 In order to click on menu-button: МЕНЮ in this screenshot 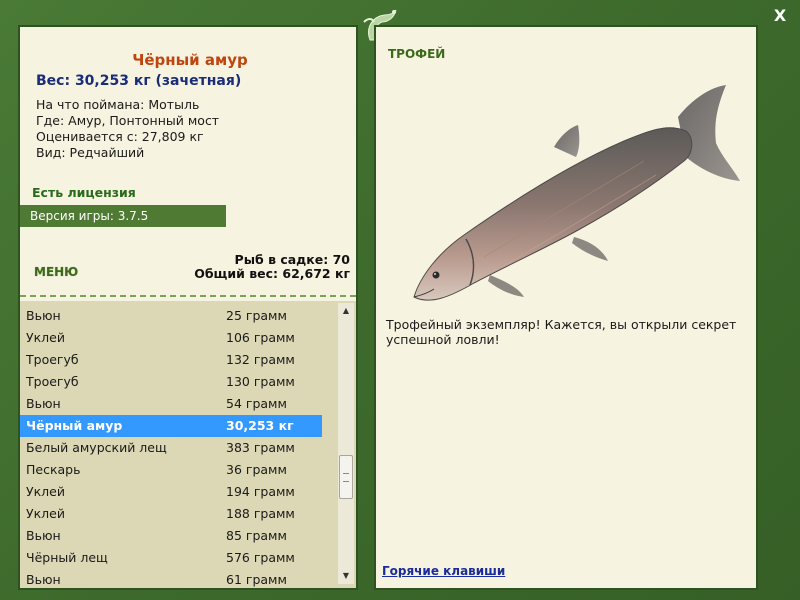, I will do `click(56, 272)`.